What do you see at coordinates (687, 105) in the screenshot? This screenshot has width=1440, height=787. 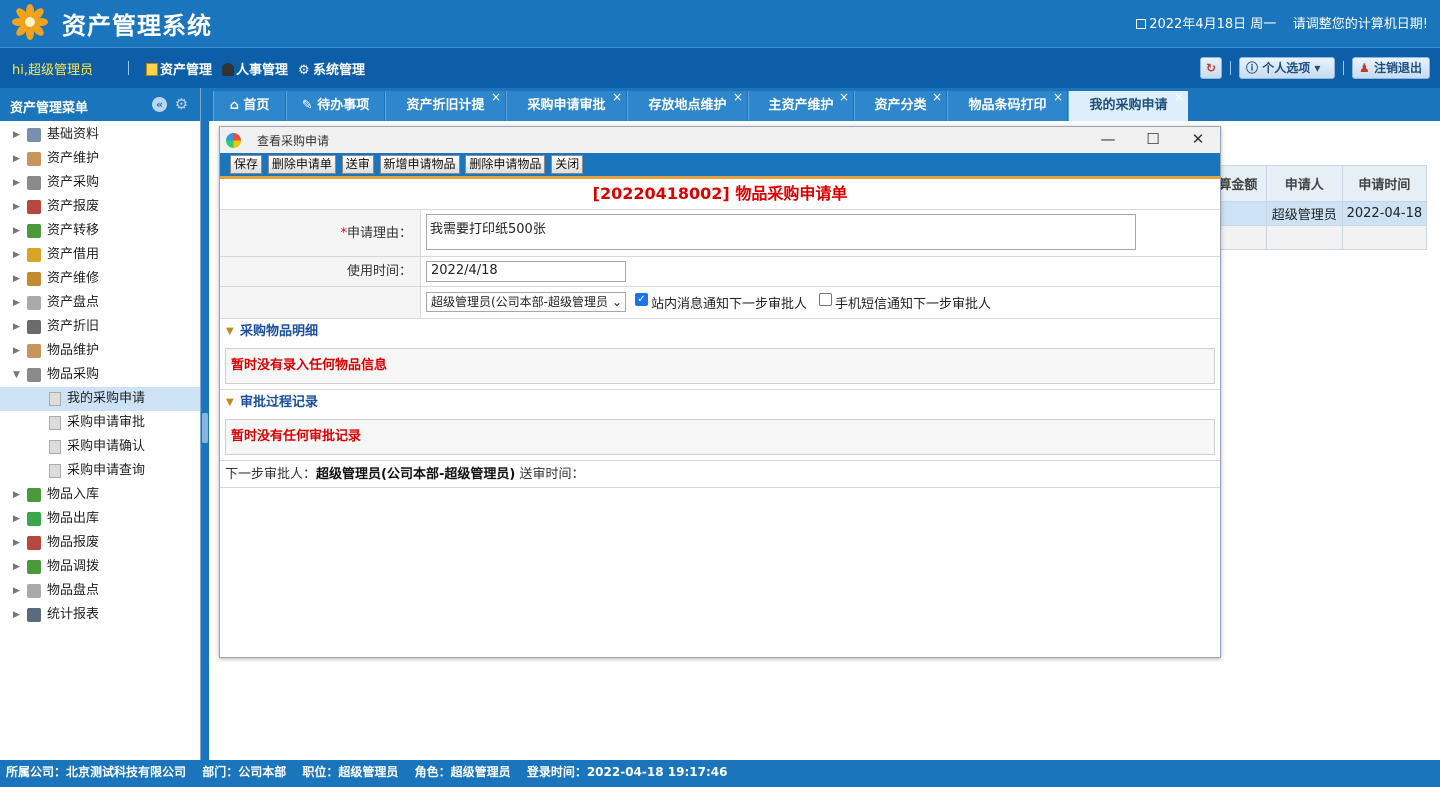 I see `tab-storage-location: 存放地点维护 ×` at bounding box center [687, 105].